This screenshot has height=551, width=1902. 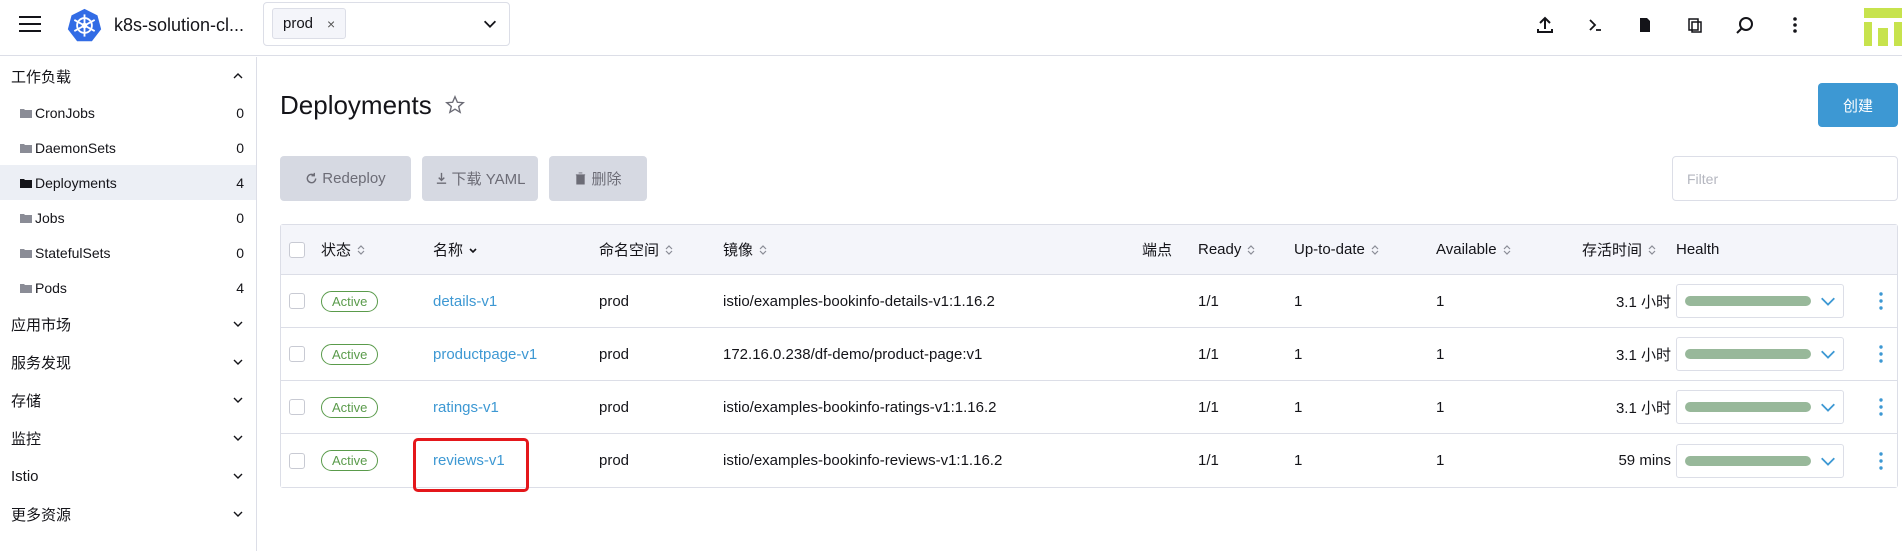 I want to click on download-yaml-button: 下载 YAML, so click(x=480, y=178).